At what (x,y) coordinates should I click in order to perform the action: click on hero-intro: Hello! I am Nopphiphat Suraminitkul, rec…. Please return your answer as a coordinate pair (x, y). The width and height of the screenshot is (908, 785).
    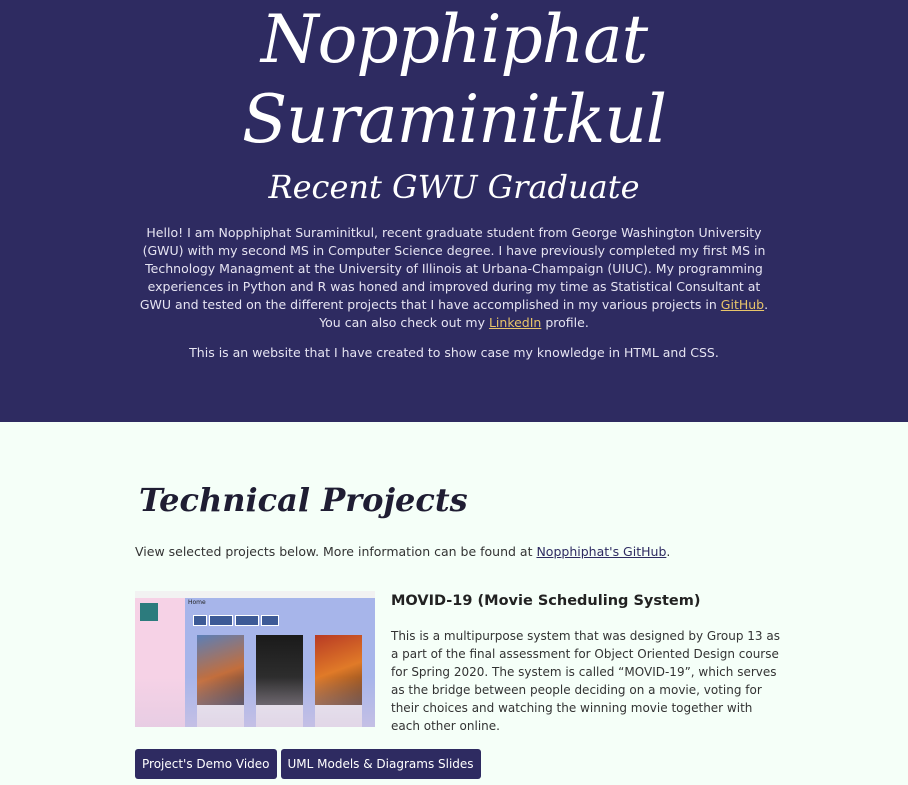
    Looking at the image, I should click on (454, 293).